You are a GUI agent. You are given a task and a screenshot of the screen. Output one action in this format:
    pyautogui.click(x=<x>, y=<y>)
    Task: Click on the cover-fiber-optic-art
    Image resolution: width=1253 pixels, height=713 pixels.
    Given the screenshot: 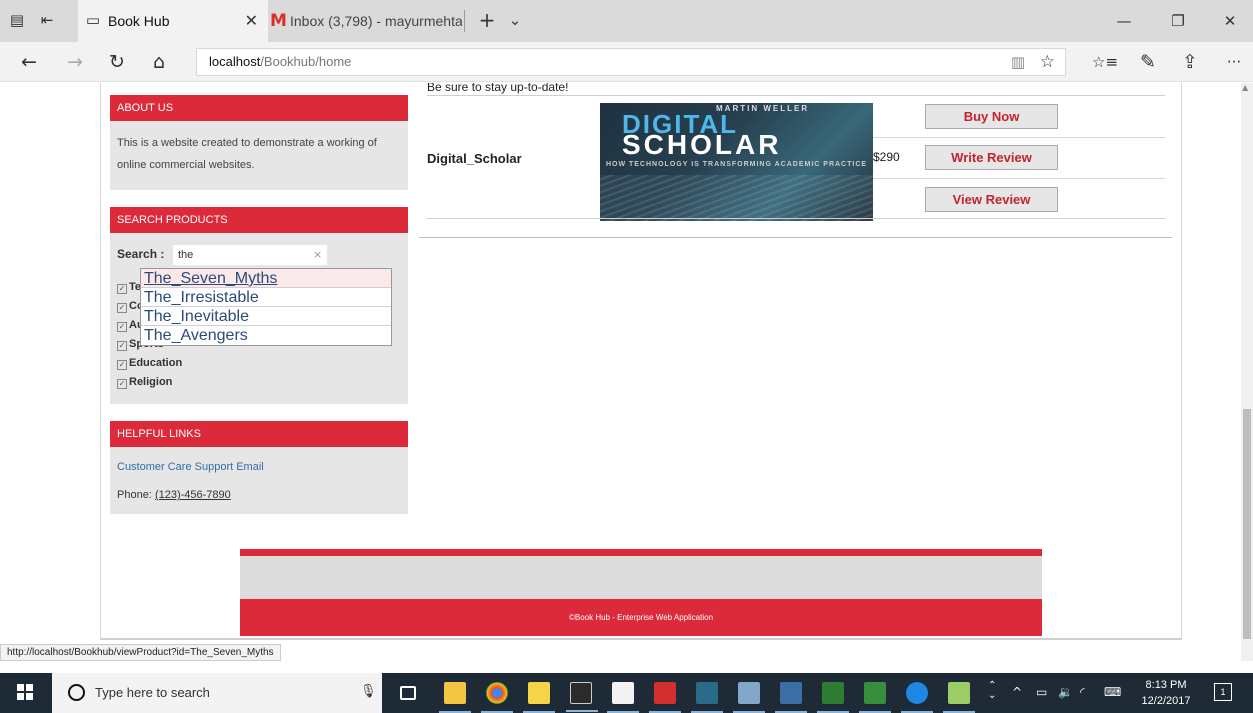 What is the action you would take?
    pyautogui.click(x=736, y=198)
    